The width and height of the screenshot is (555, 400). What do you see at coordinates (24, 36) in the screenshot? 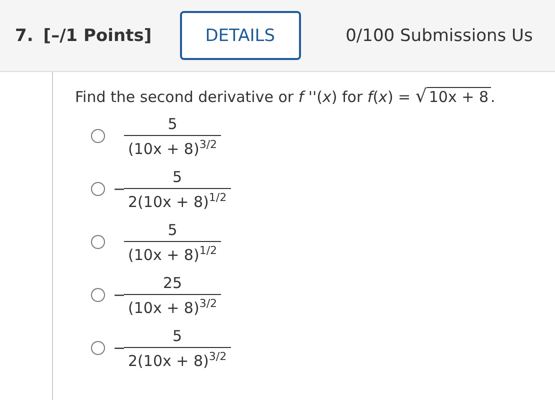
I see `question-number: 7.` at bounding box center [24, 36].